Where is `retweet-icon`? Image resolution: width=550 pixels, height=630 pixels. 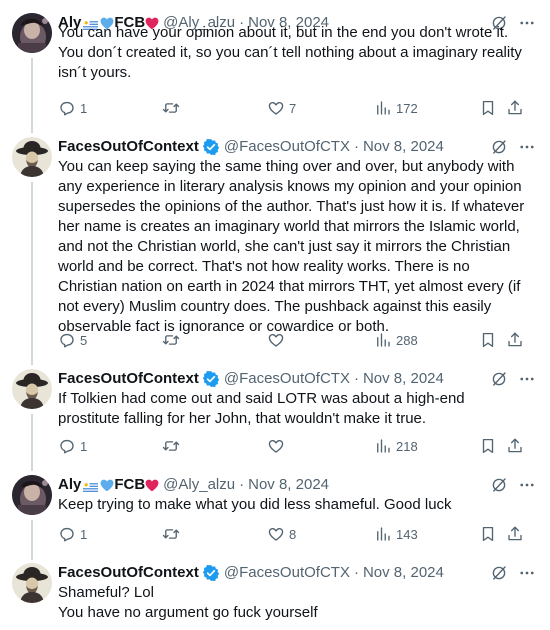
retweet-icon is located at coordinates (171, 340).